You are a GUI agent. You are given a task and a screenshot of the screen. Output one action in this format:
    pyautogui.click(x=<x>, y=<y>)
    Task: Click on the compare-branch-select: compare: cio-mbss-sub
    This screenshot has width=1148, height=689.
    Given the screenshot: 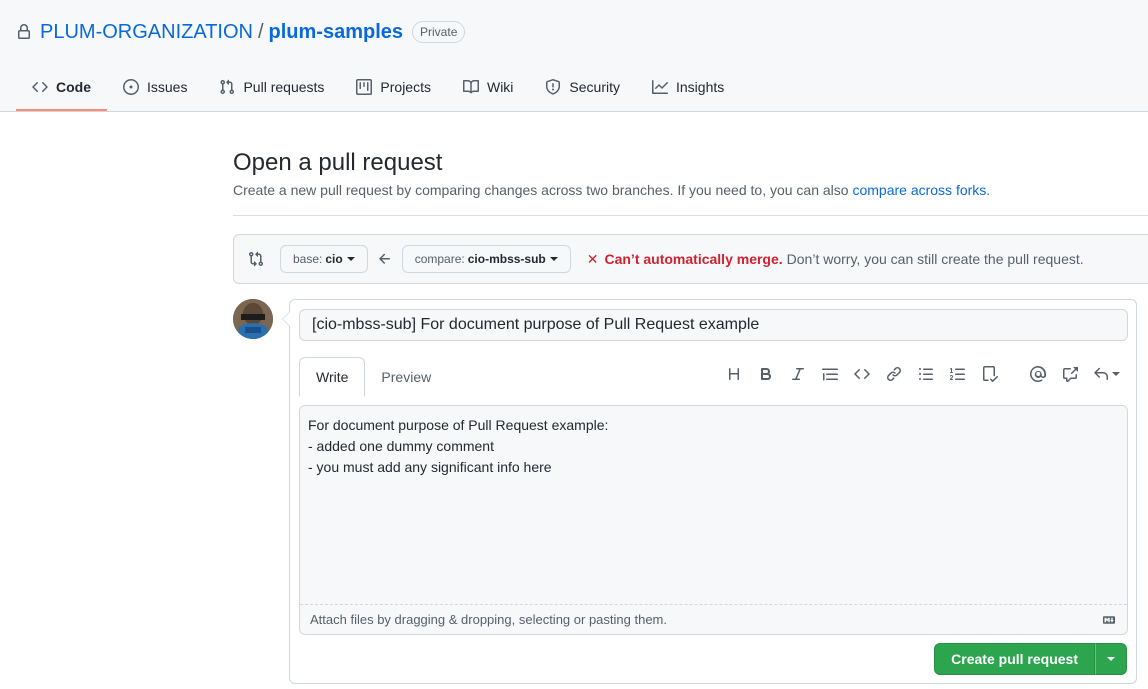 What is the action you would take?
    pyautogui.click(x=486, y=259)
    